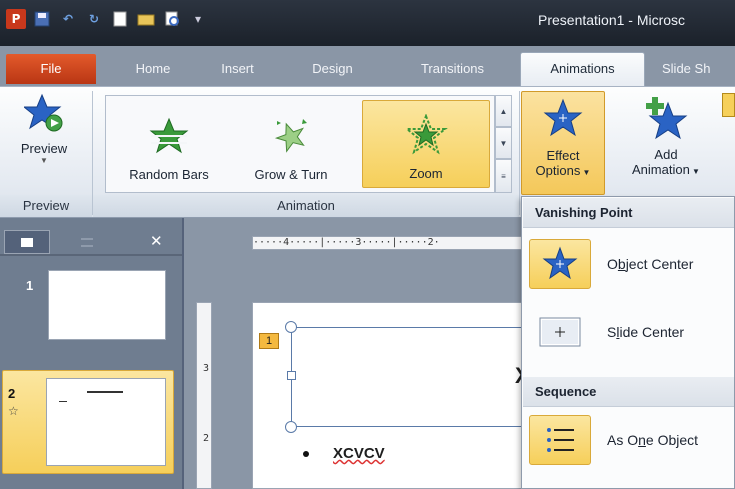 The height and width of the screenshot is (489, 735). I want to click on add-animation-label-row: Animation ▼, so click(666, 169).